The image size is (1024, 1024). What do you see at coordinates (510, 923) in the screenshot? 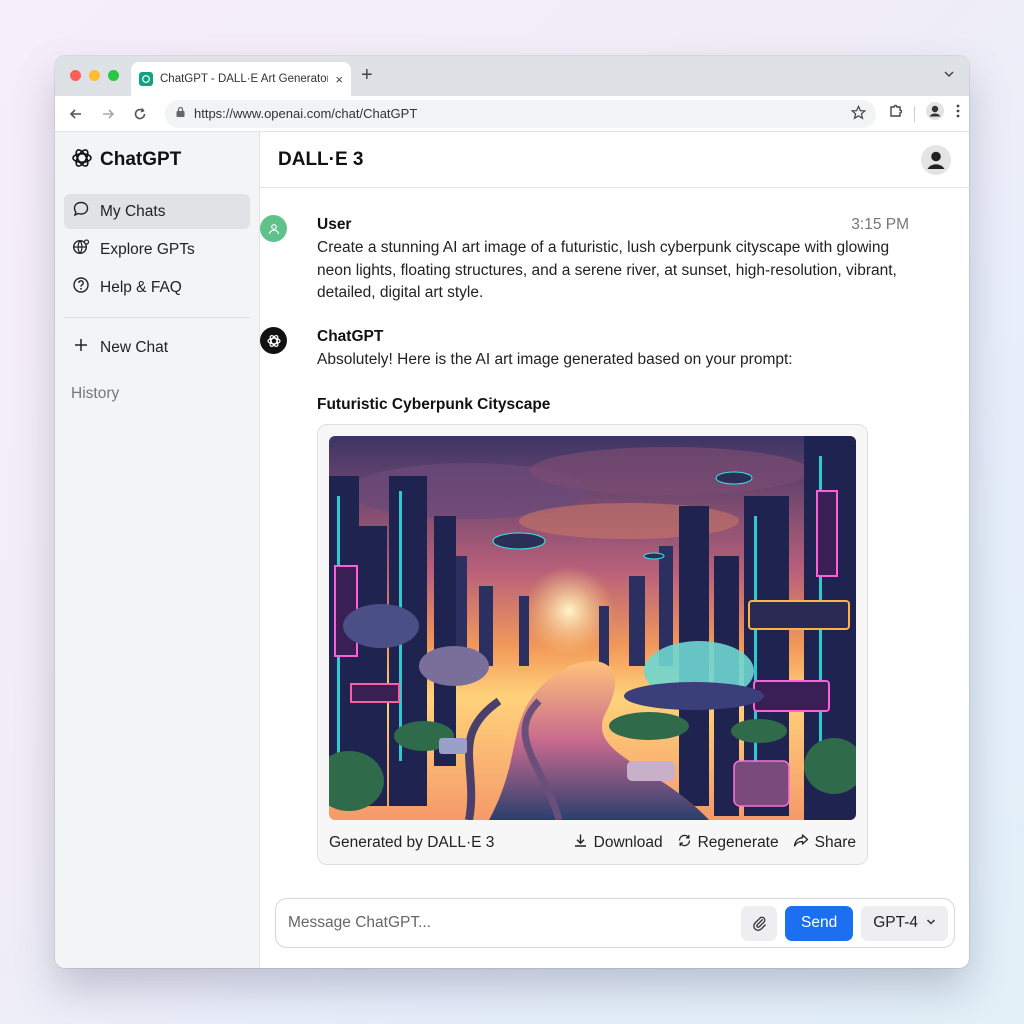
I see `message-input` at bounding box center [510, 923].